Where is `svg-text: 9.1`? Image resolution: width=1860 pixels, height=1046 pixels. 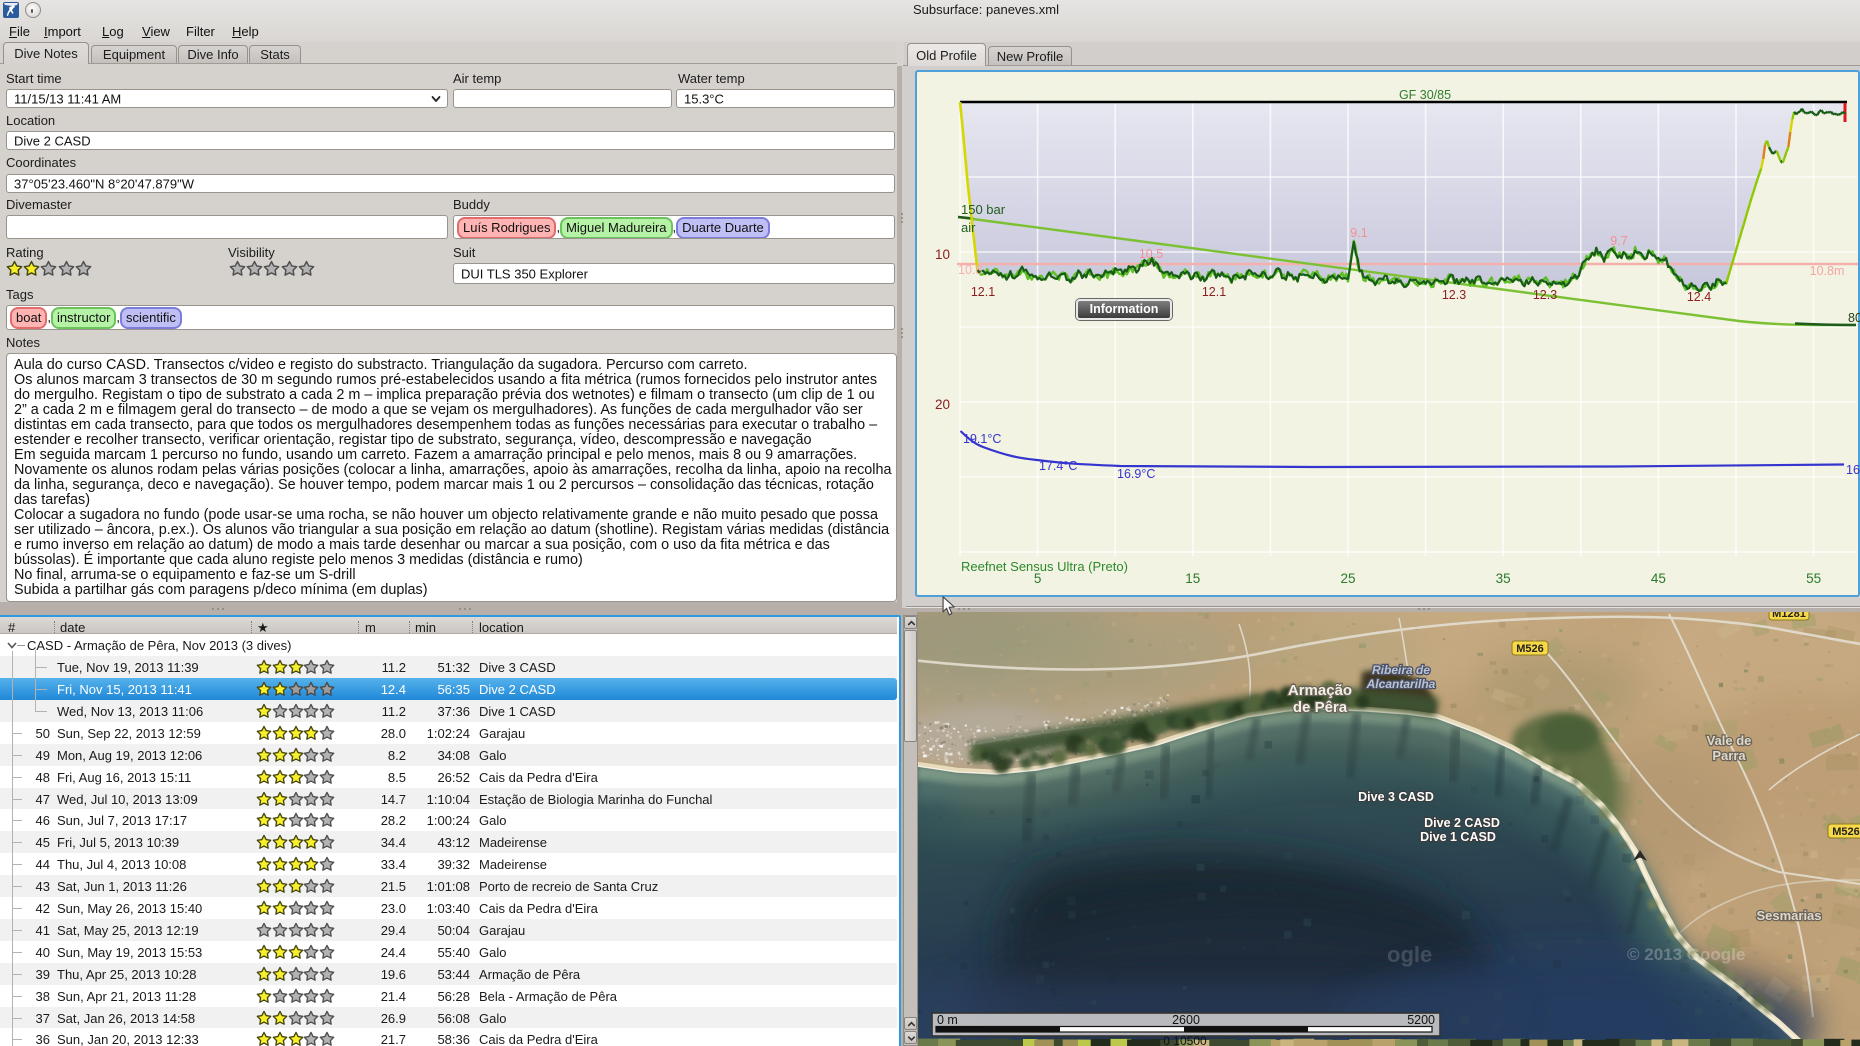 svg-text: 9.1 is located at coordinates (1358, 233).